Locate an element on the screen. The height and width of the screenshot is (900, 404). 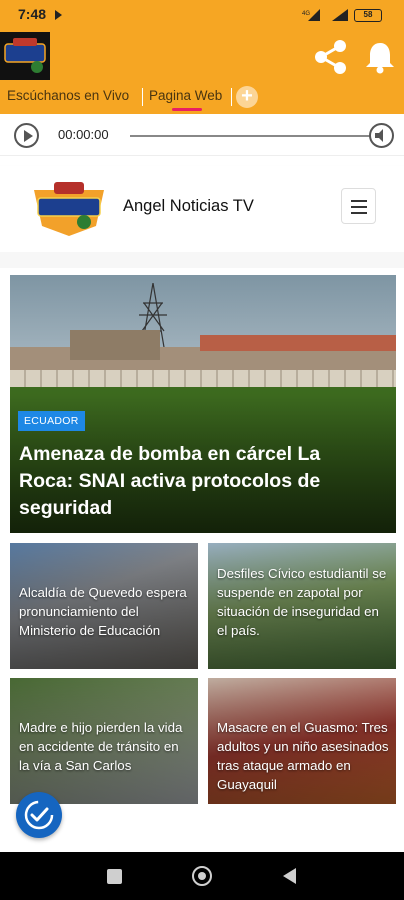
hero-image-roof is located at coordinates (298, 343).